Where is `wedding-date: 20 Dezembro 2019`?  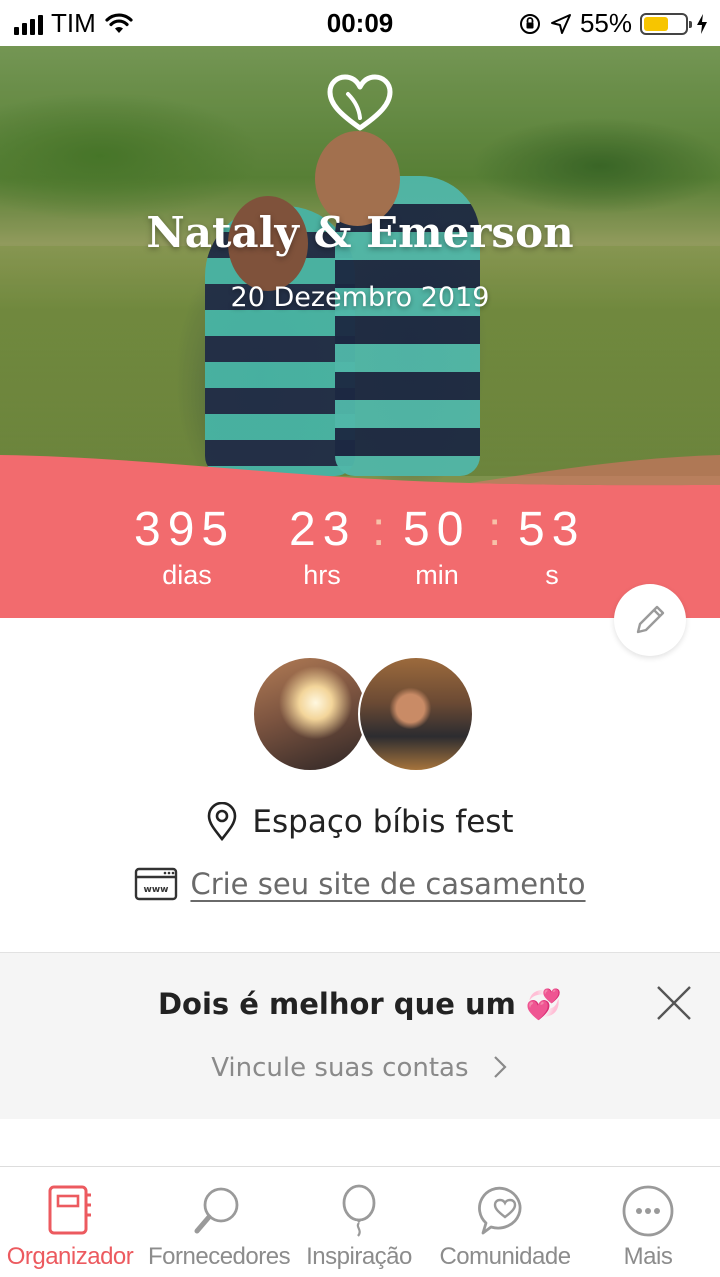 wedding-date: 20 Dezembro 2019 is located at coordinates (360, 297).